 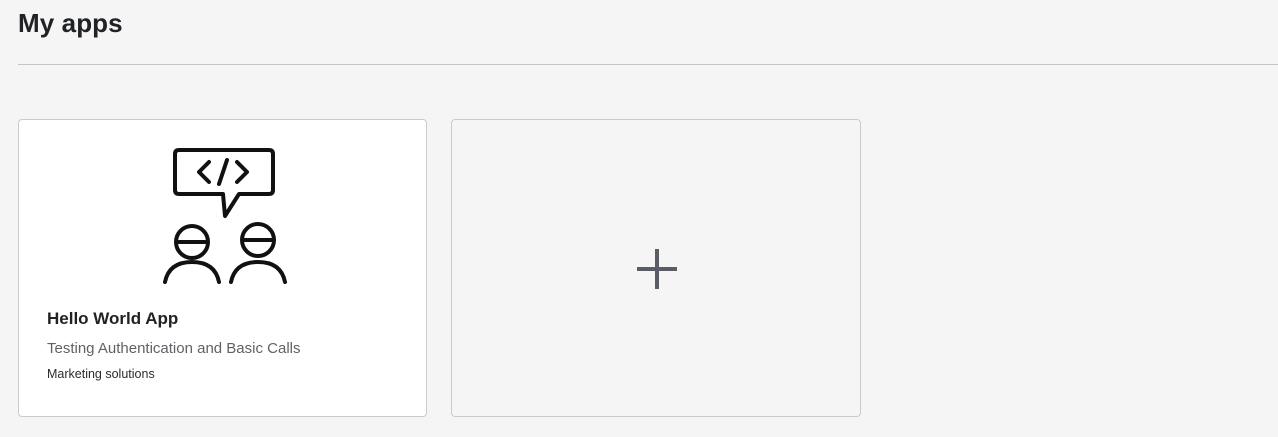 What do you see at coordinates (101, 374) in the screenshot?
I see `app-category: Marketing solutions` at bounding box center [101, 374].